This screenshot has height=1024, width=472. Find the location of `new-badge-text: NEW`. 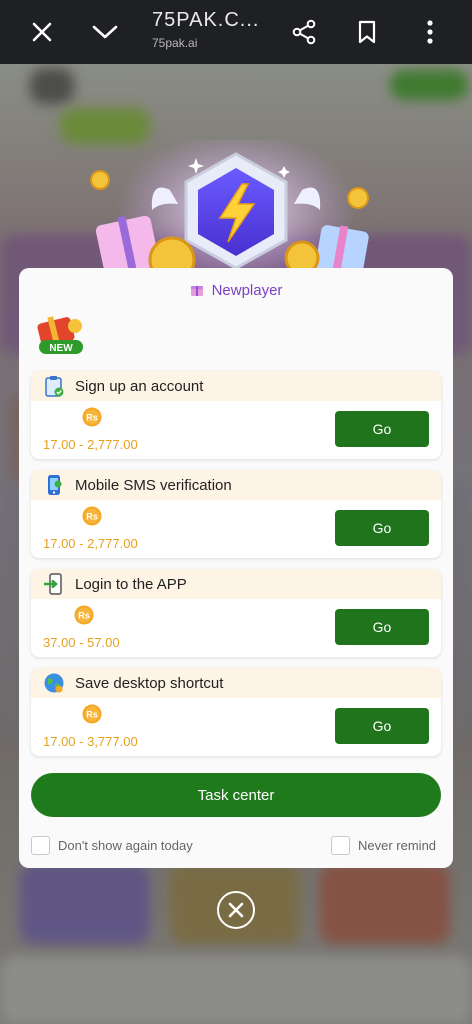

new-badge-text: NEW is located at coordinates (61, 348).